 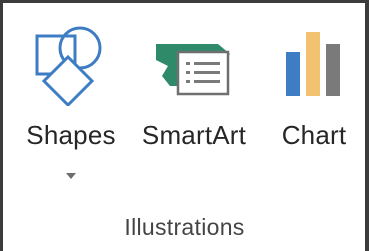 I want to click on shapes-icon, so click(x=71, y=68).